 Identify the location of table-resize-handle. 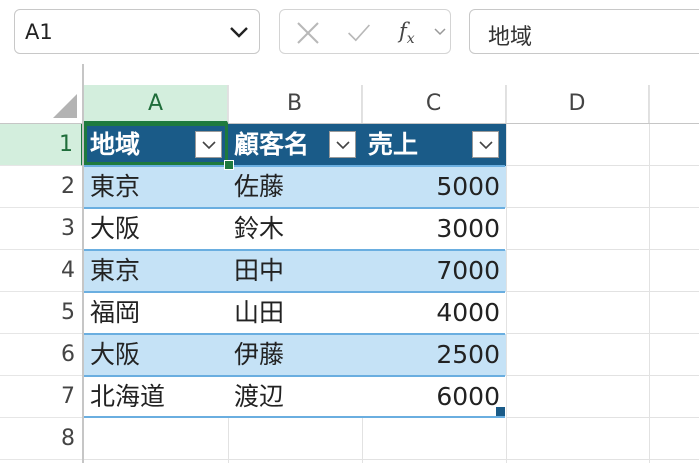
(500, 411).